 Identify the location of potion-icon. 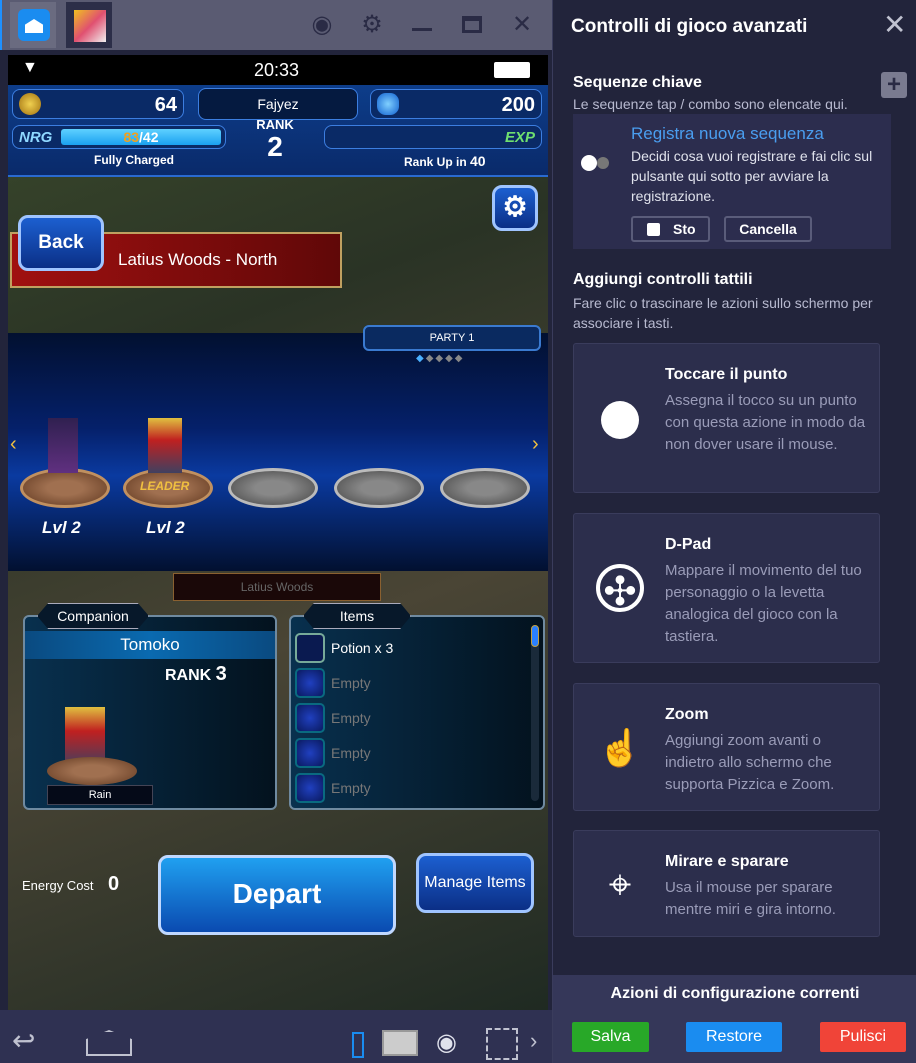
(310, 648).